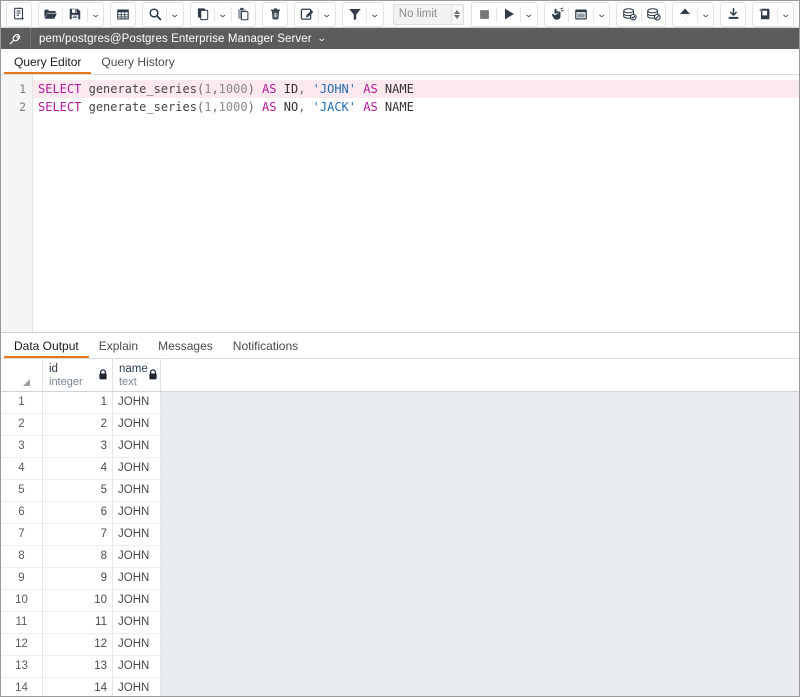  Describe the element at coordinates (78, 622) in the screenshot. I see `cell-id: 11` at that location.